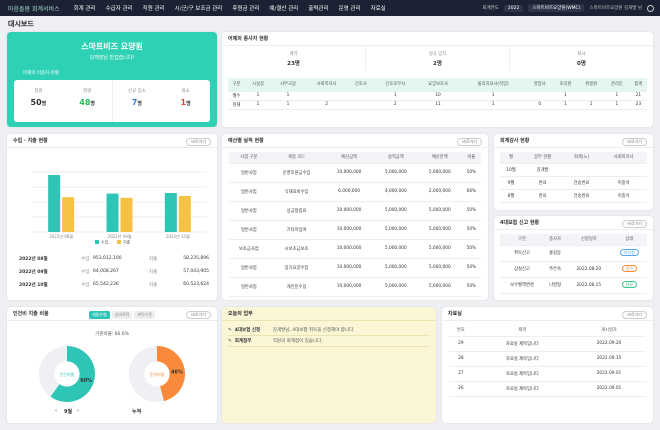 Image resolution: width=660 pixels, height=430 pixels. Describe the element at coordinates (437, 39) in the screenshot. I see `staff-card-title: 어제의 종사자 현황` at that location.